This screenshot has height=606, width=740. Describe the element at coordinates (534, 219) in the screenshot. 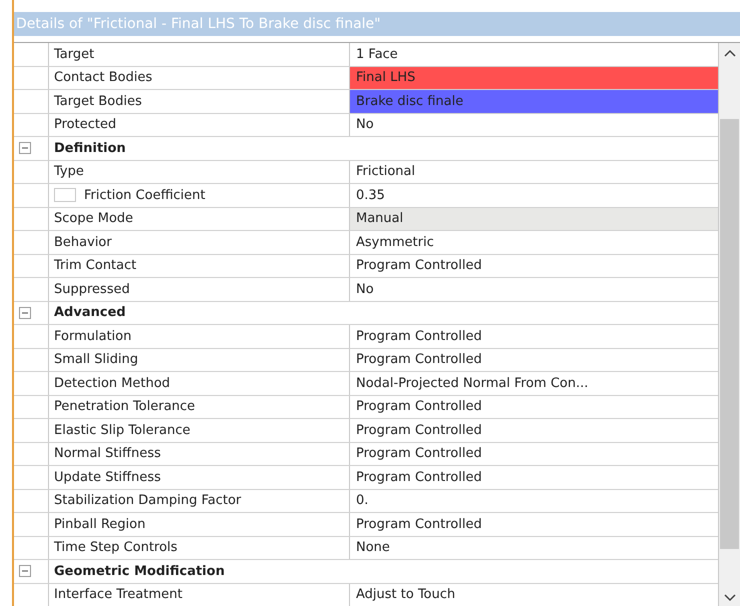

I see `property-value-cell: Manual` at that location.